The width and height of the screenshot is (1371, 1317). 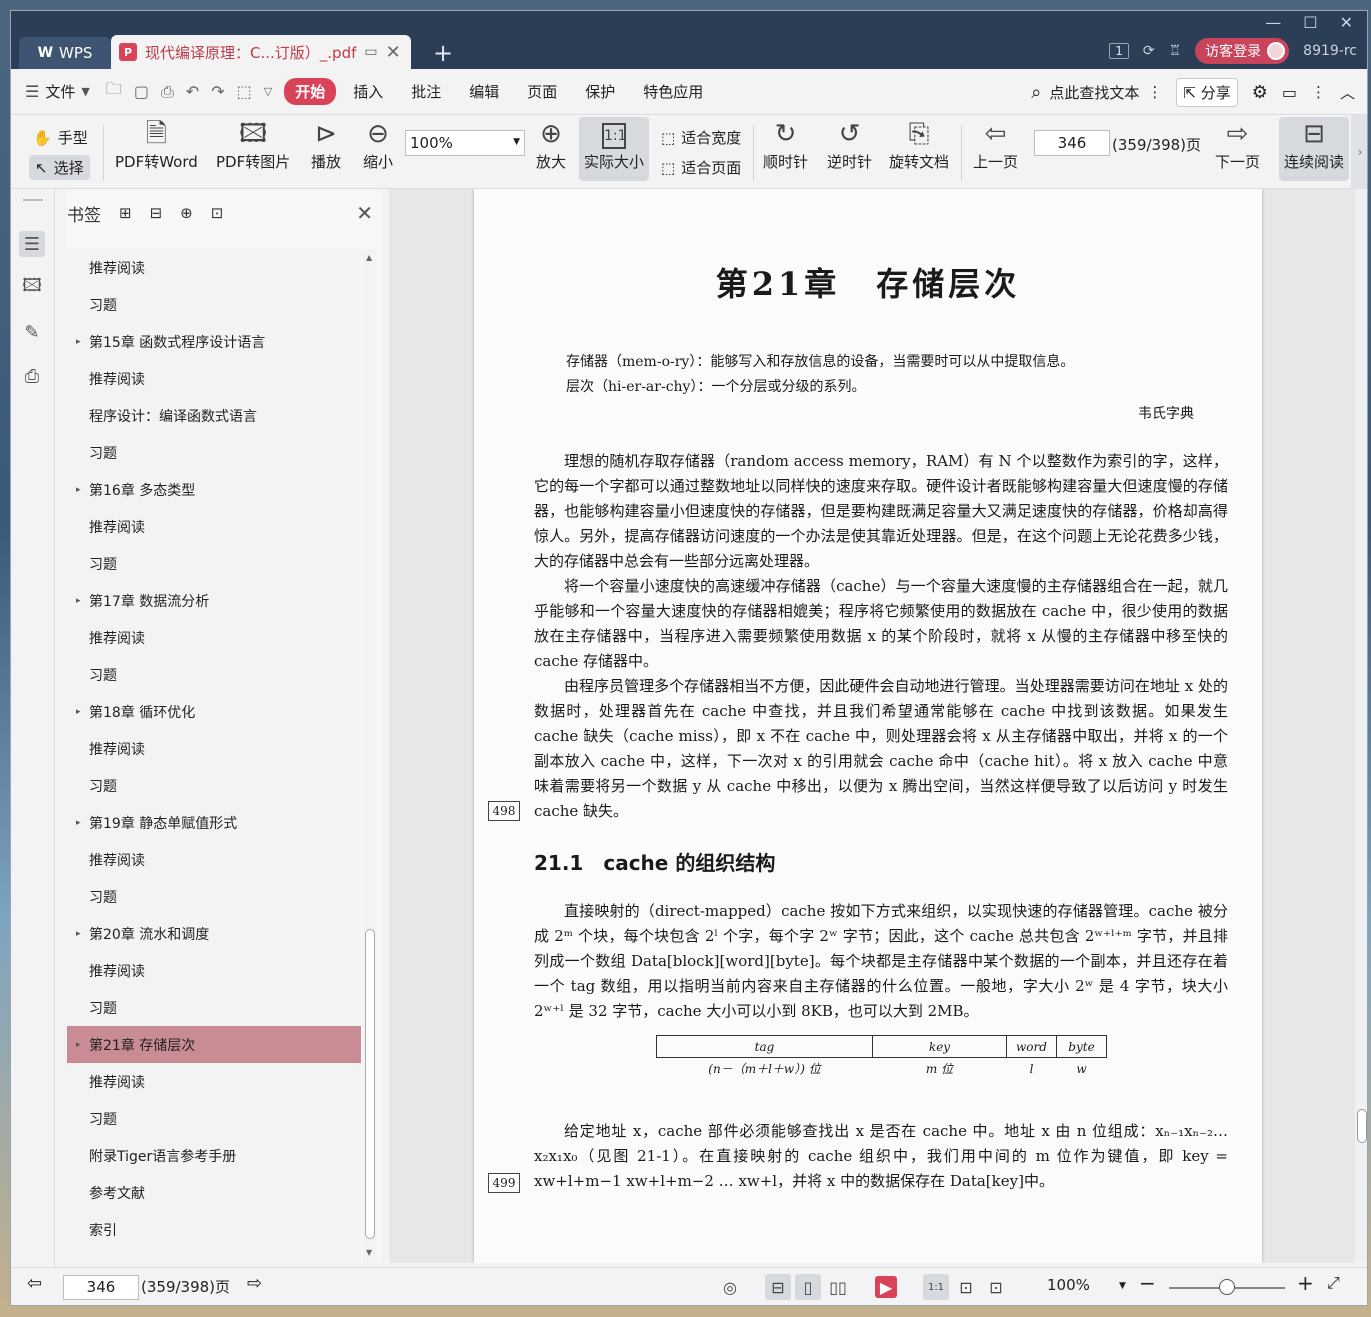 I want to click on fit-page-icon: ⊡, so click(x=966, y=1287).